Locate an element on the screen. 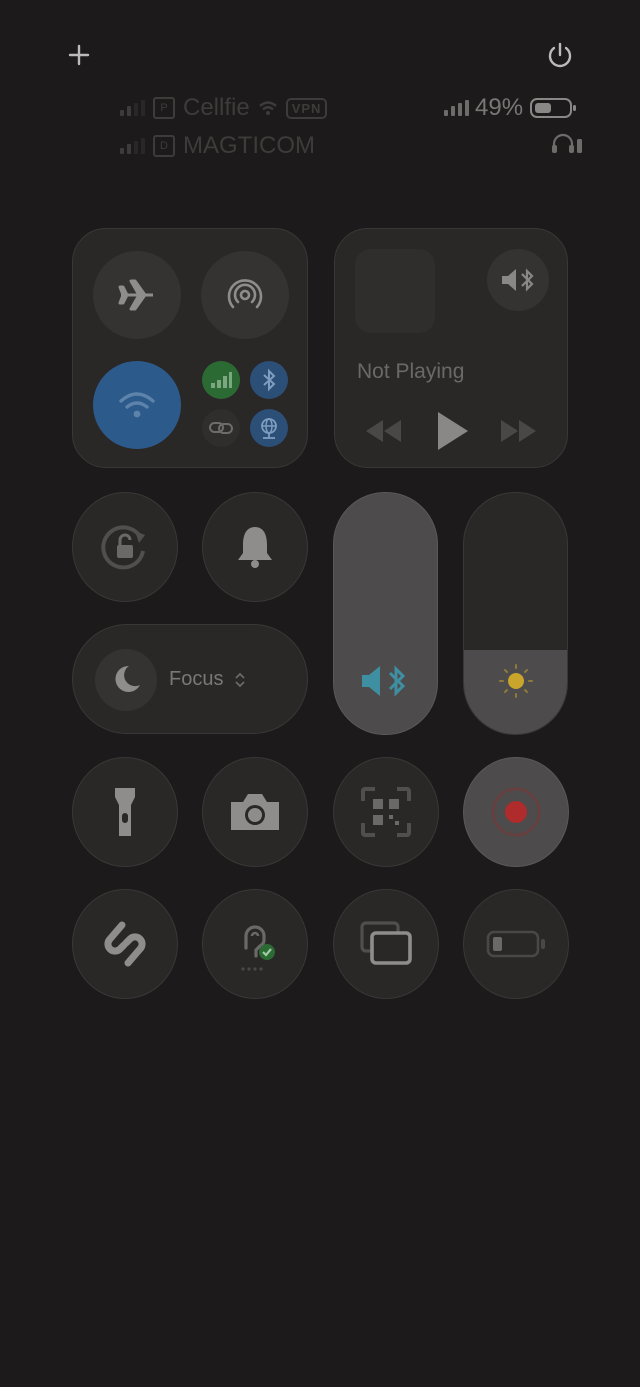 The image size is (640, 1387). rotation-lock-toggle is located at coordinates (125, 547).